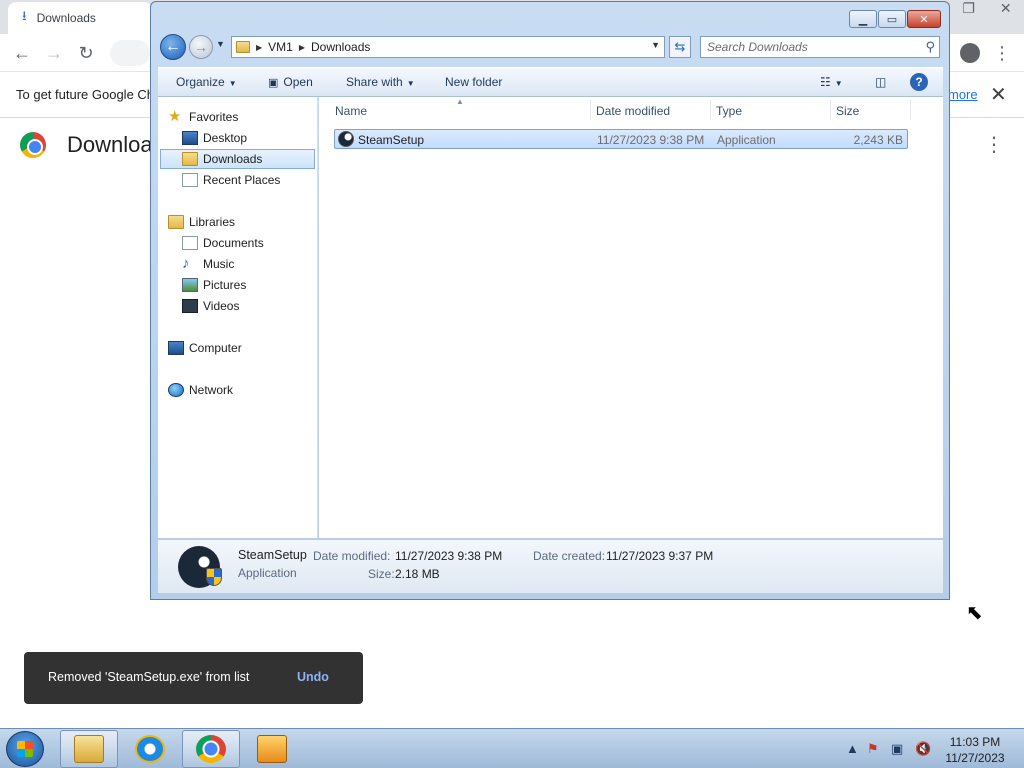 This screenshot has width=1024, height=768. Describe the element at coordinates (176, 390) in the screenshot. I see `network-icon` at that location.